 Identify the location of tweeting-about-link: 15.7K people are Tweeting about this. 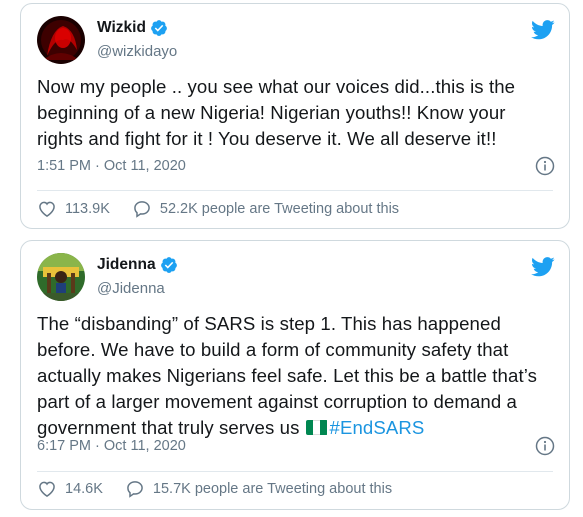
(258, 489).